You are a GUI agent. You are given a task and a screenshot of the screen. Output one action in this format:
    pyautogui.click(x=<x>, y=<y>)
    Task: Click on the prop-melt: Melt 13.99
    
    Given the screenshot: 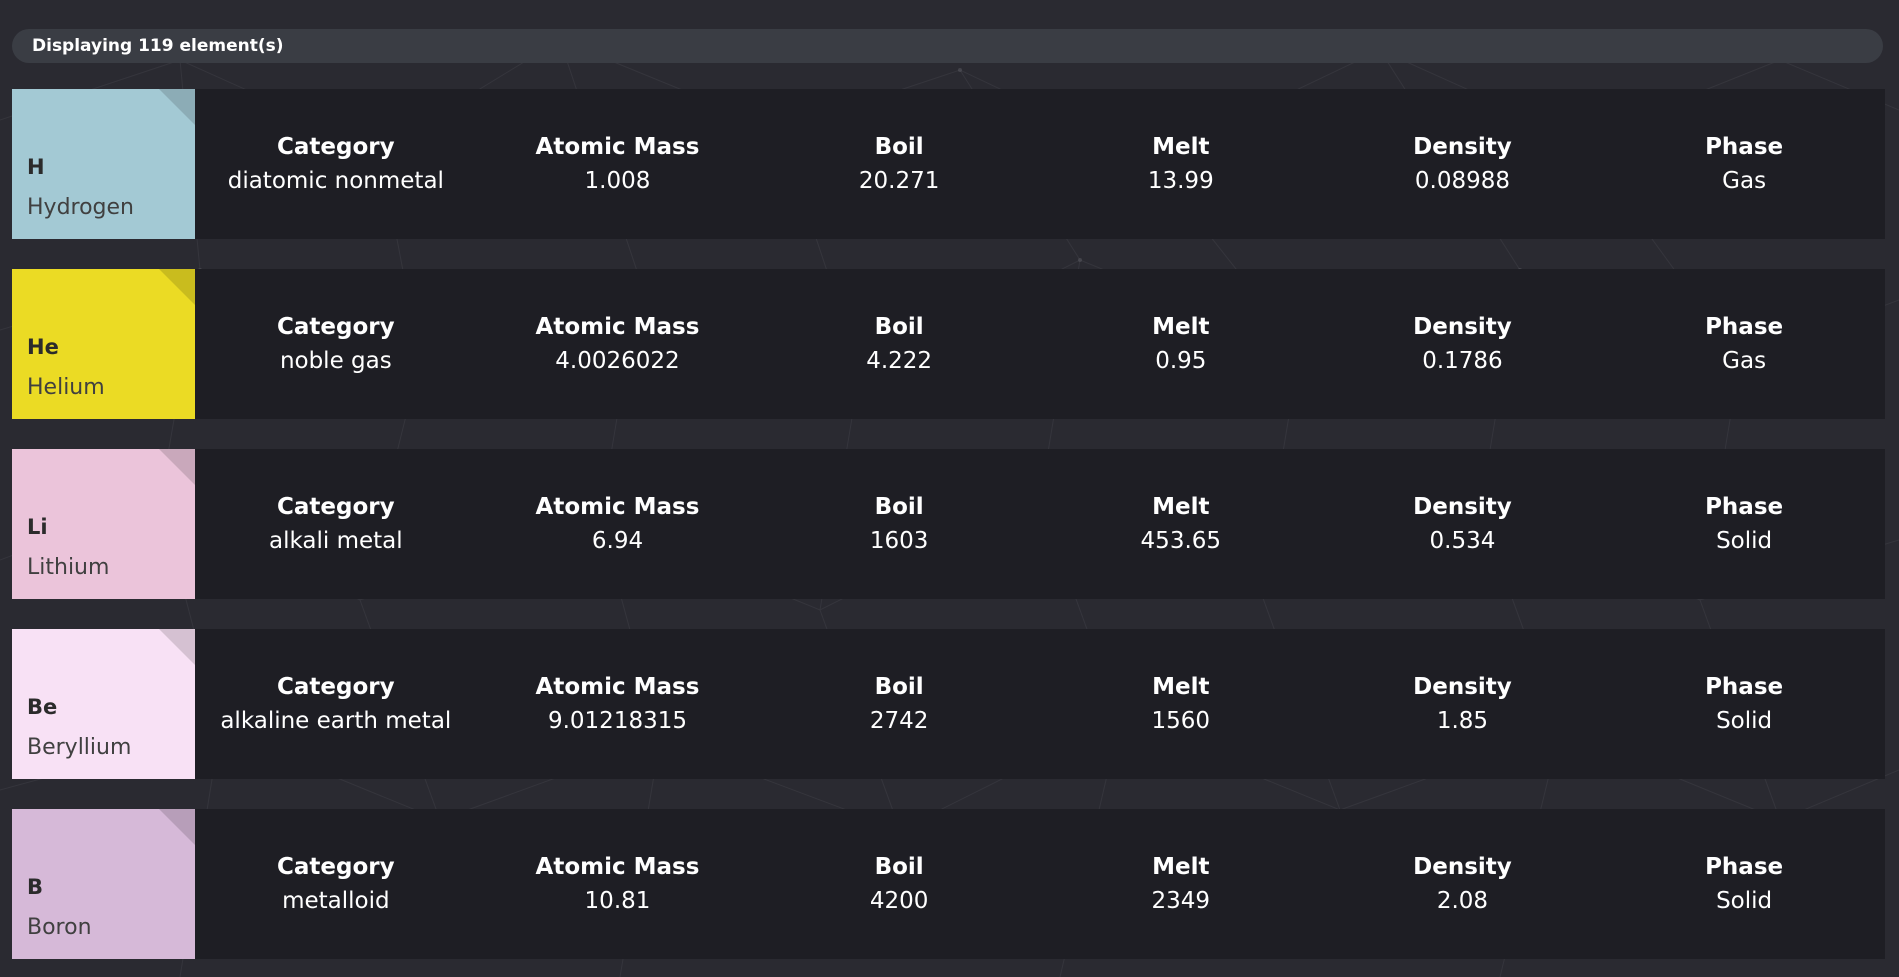 What is the action you would take?
    pyautogui.click(x=1181, y=164)
    